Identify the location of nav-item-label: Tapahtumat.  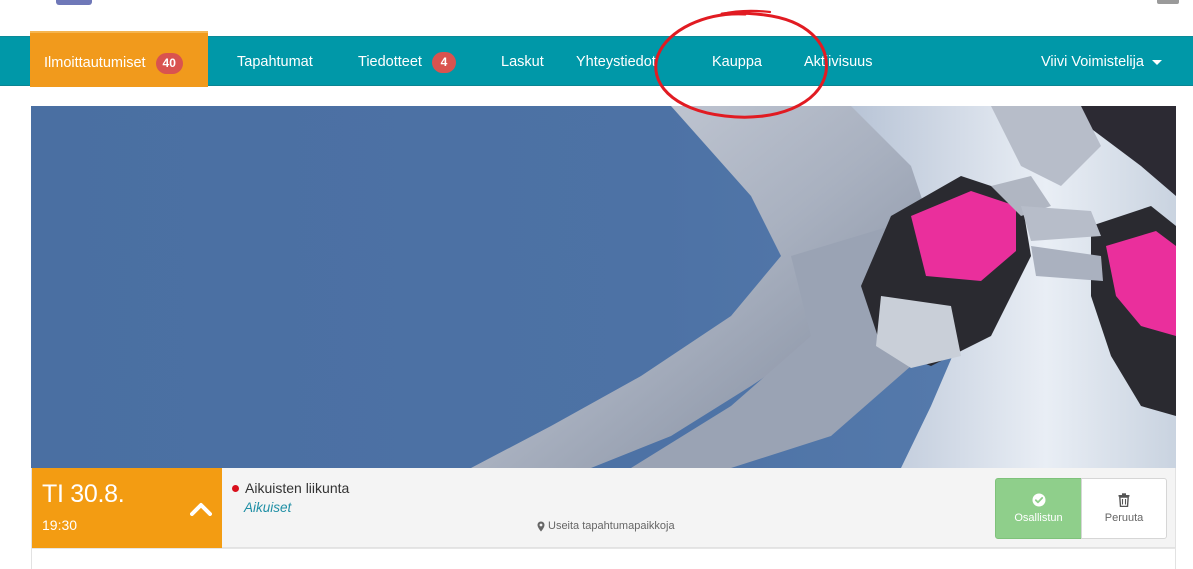
(275, 62).